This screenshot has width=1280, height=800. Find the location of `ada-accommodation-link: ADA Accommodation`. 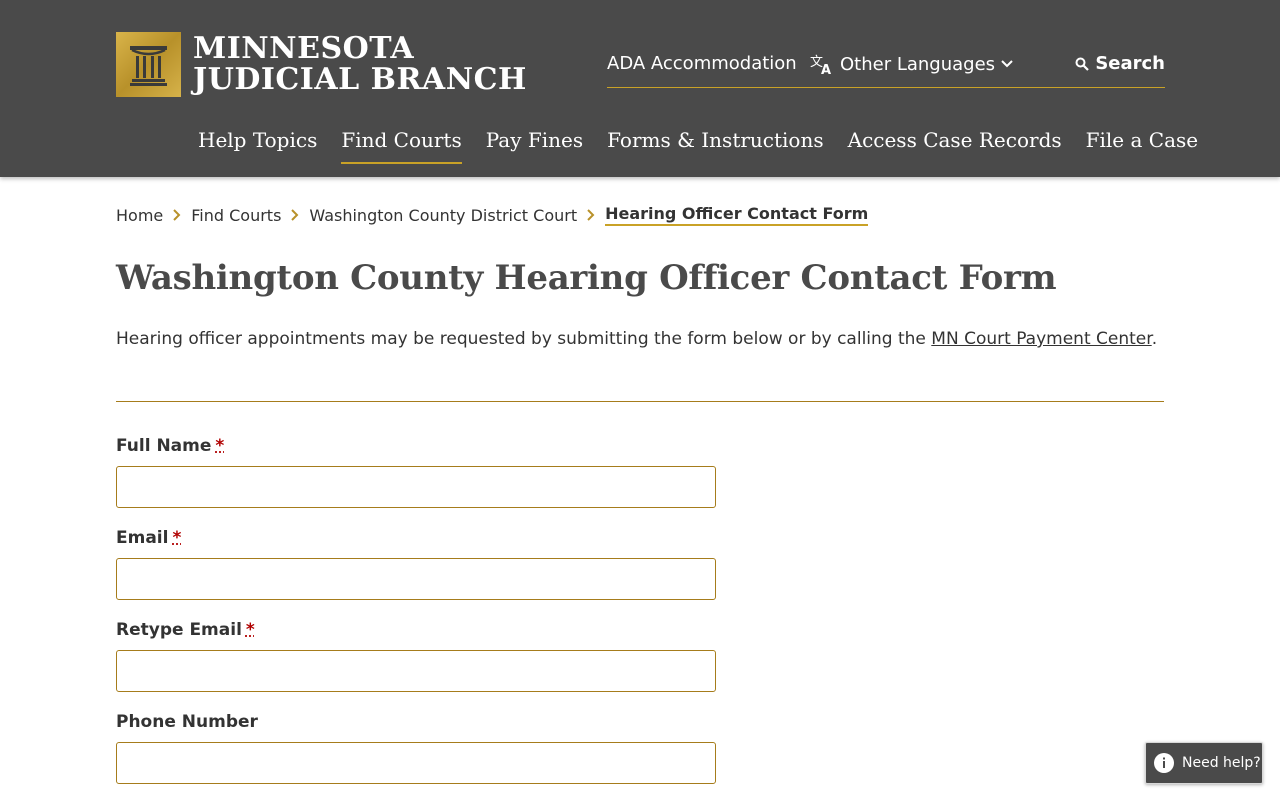

ada-accommodation-link: ADA Accommodation is located at coordinates (702, 63).